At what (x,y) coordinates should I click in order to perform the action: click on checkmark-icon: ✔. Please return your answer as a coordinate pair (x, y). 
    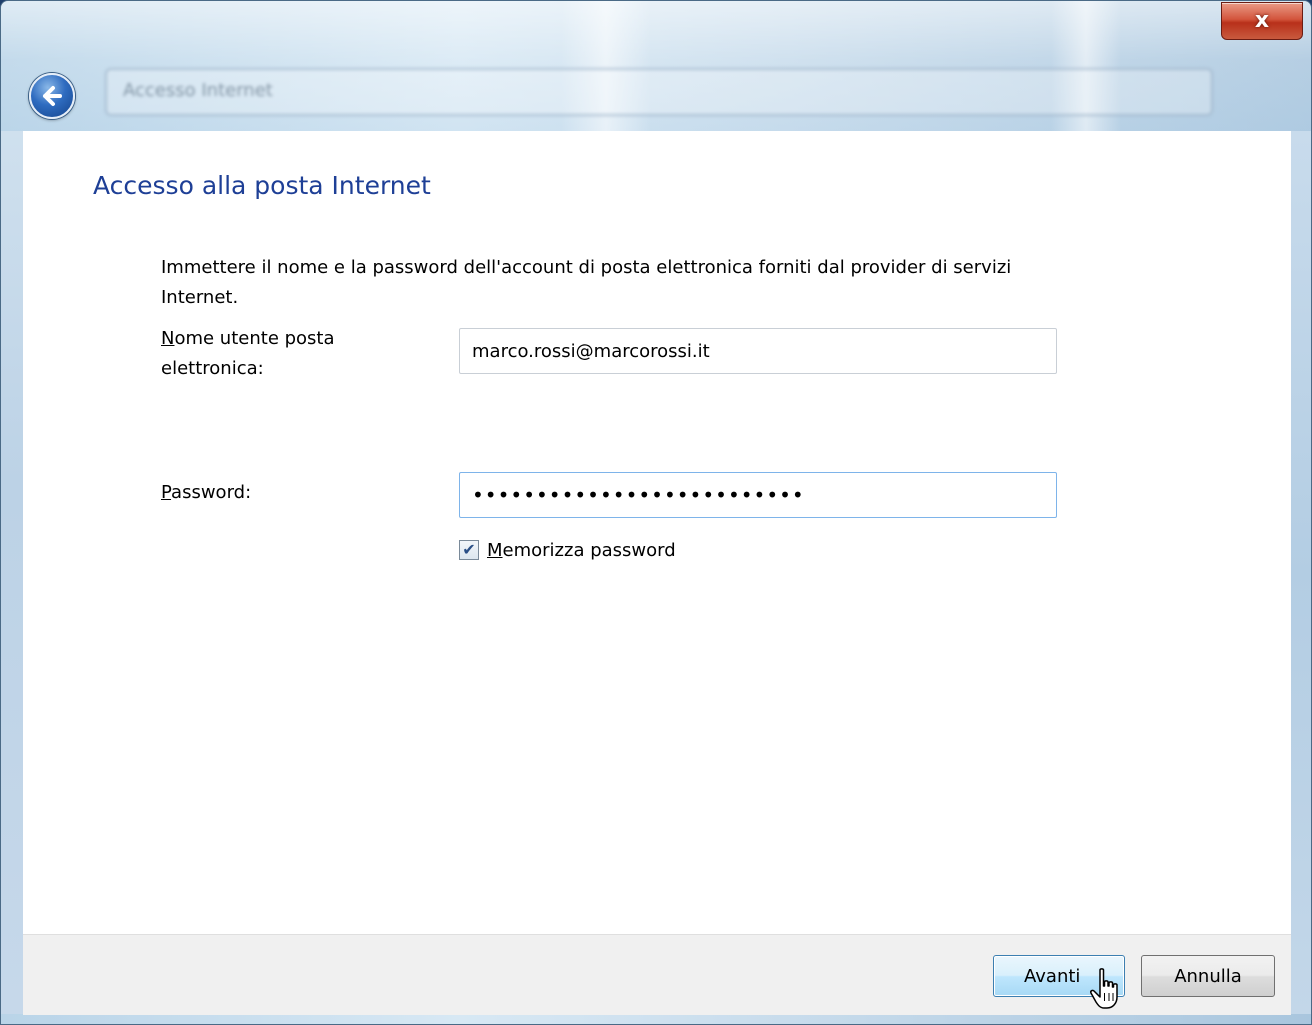
    Looking at the image, I should click on (469, 549).